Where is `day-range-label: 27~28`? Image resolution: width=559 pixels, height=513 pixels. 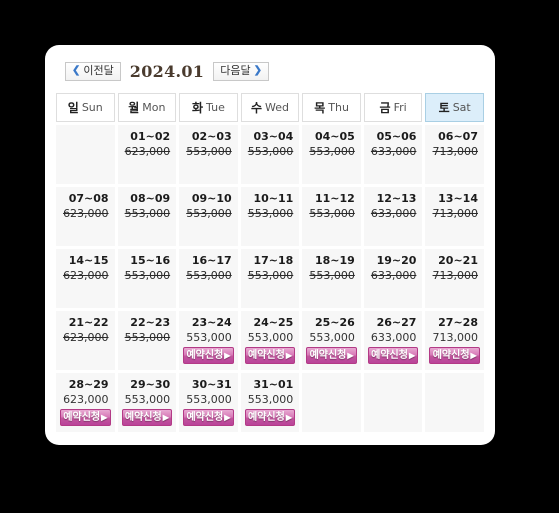
day-range-label: 27~28 is located at coordinates (458, 322).